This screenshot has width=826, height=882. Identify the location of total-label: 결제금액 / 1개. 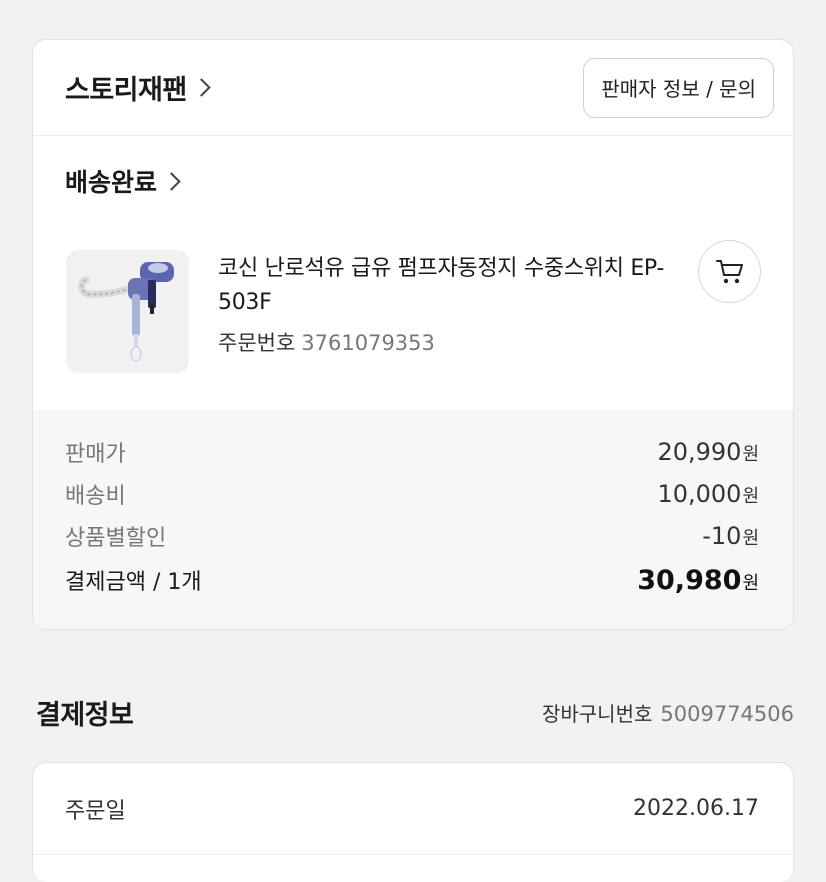
(133, 582).